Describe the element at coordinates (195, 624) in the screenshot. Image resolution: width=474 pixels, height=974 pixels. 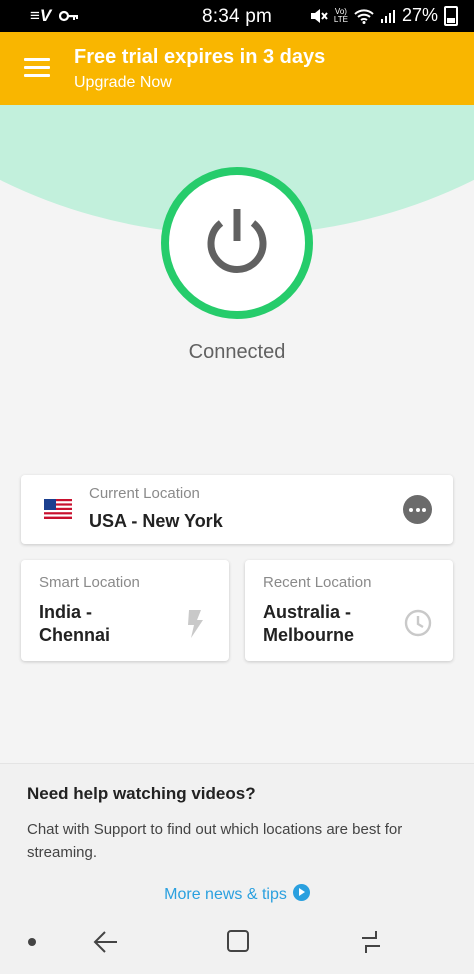
I see `lightning-icon` at that location.